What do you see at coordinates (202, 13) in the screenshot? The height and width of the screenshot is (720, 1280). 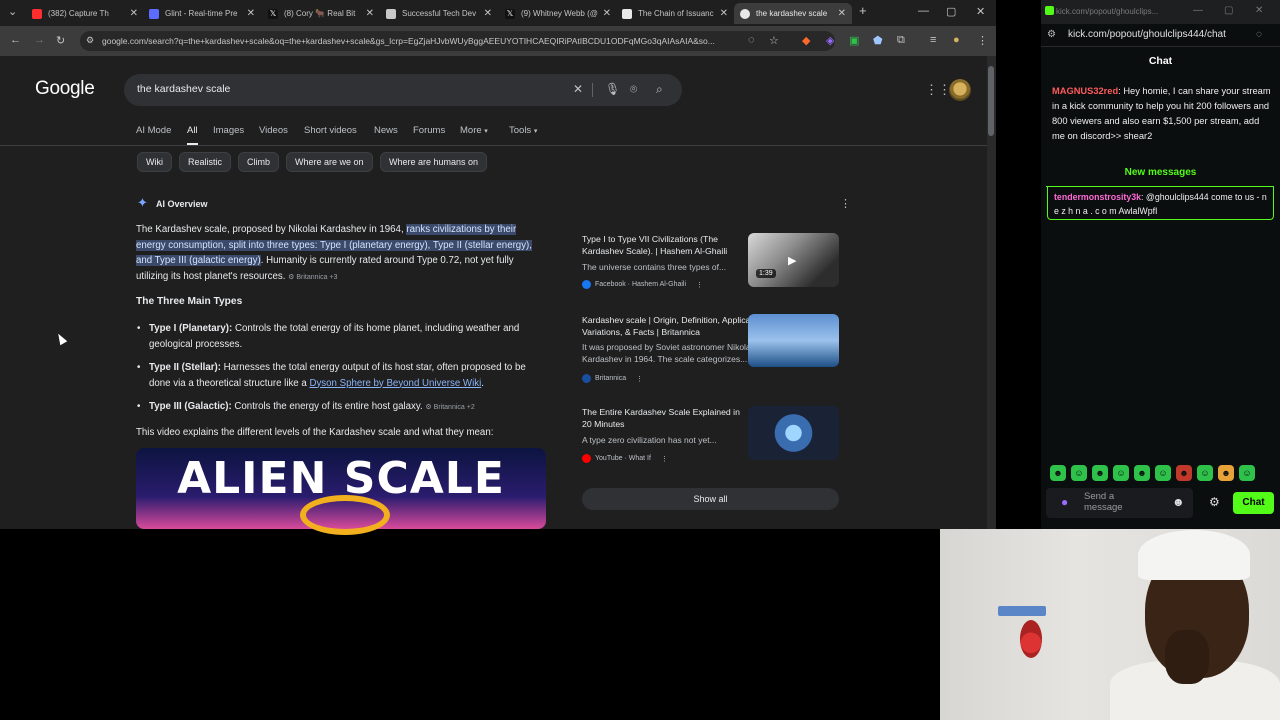 I see `tab-1: Glint - Real-time Pre ✕` at bounding box center [202, 13].